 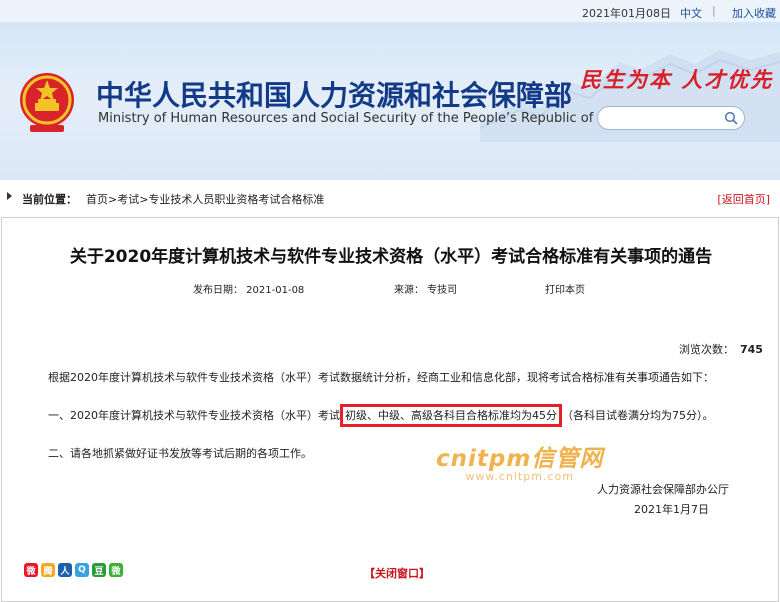 I want to click on publish-date: 发布日期： 2021-01-08, so click(x=249, y=290).